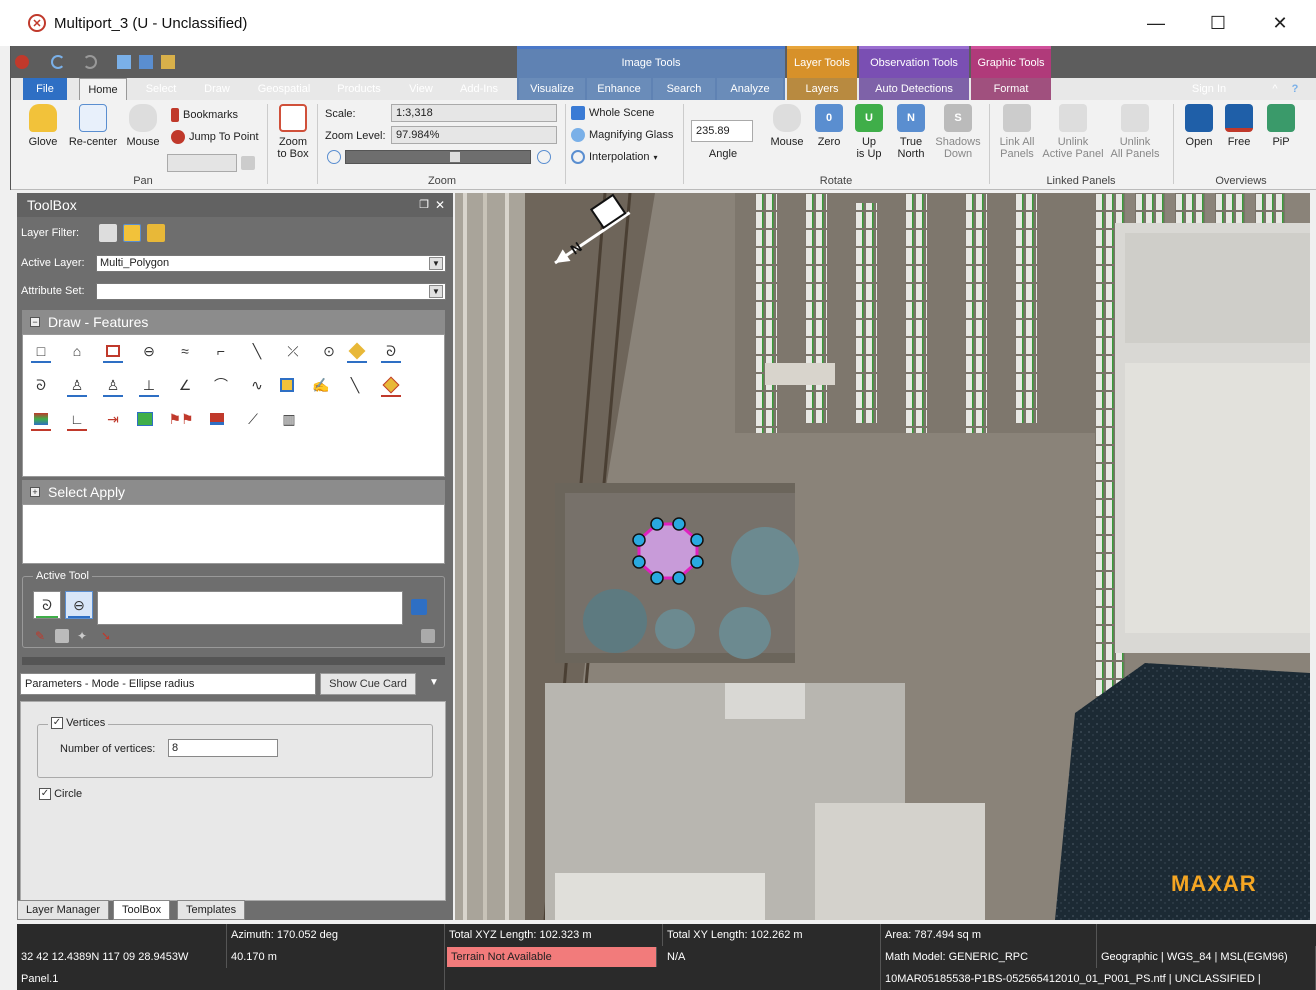  Describe the element at coordinates (421, 89) in the screenshot. I see `tab-view: View` at that location.